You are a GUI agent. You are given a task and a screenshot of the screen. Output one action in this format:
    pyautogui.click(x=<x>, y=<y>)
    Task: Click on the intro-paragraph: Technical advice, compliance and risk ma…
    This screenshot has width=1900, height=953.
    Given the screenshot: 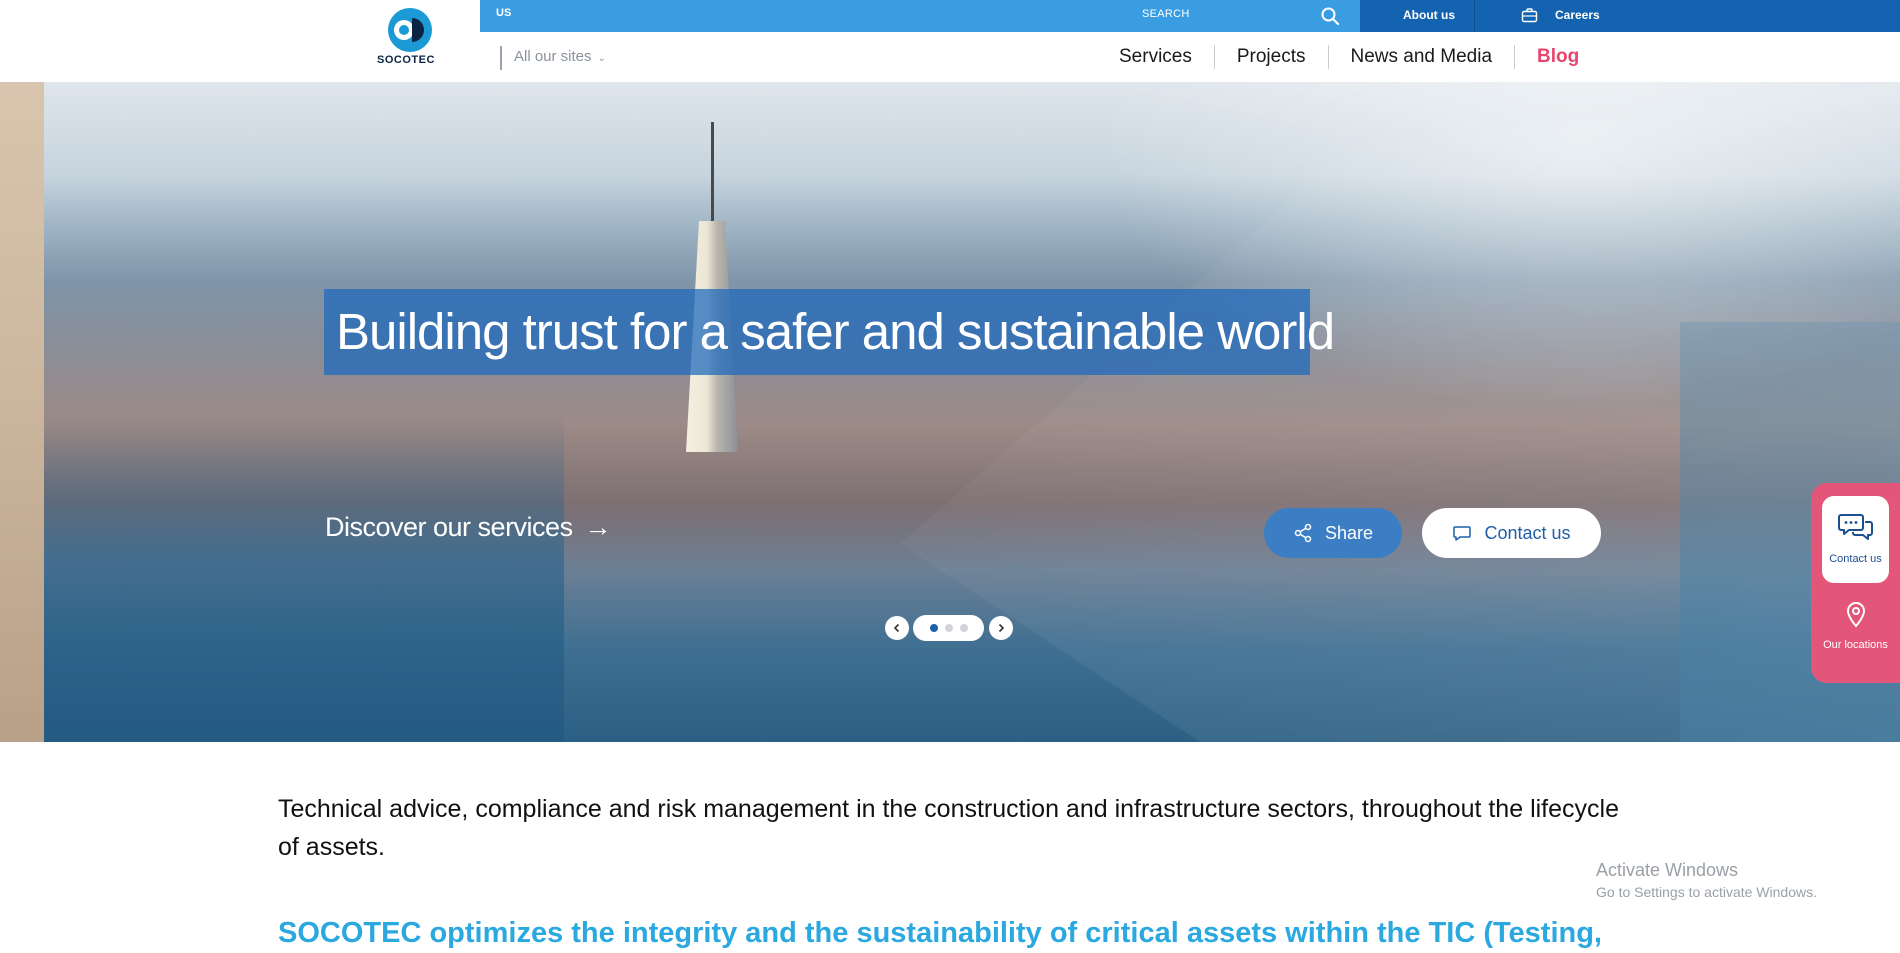 What is the action you would take?
    pyautogui.click(x=948, y=828)
    